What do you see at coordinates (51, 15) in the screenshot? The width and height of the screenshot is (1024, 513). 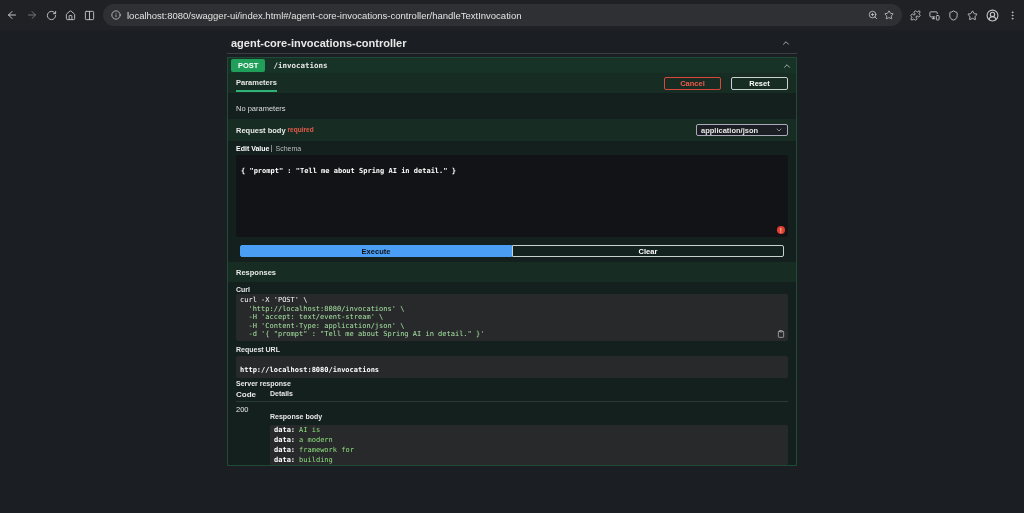 I see `reload-icon` at bounding box center [51, 15].